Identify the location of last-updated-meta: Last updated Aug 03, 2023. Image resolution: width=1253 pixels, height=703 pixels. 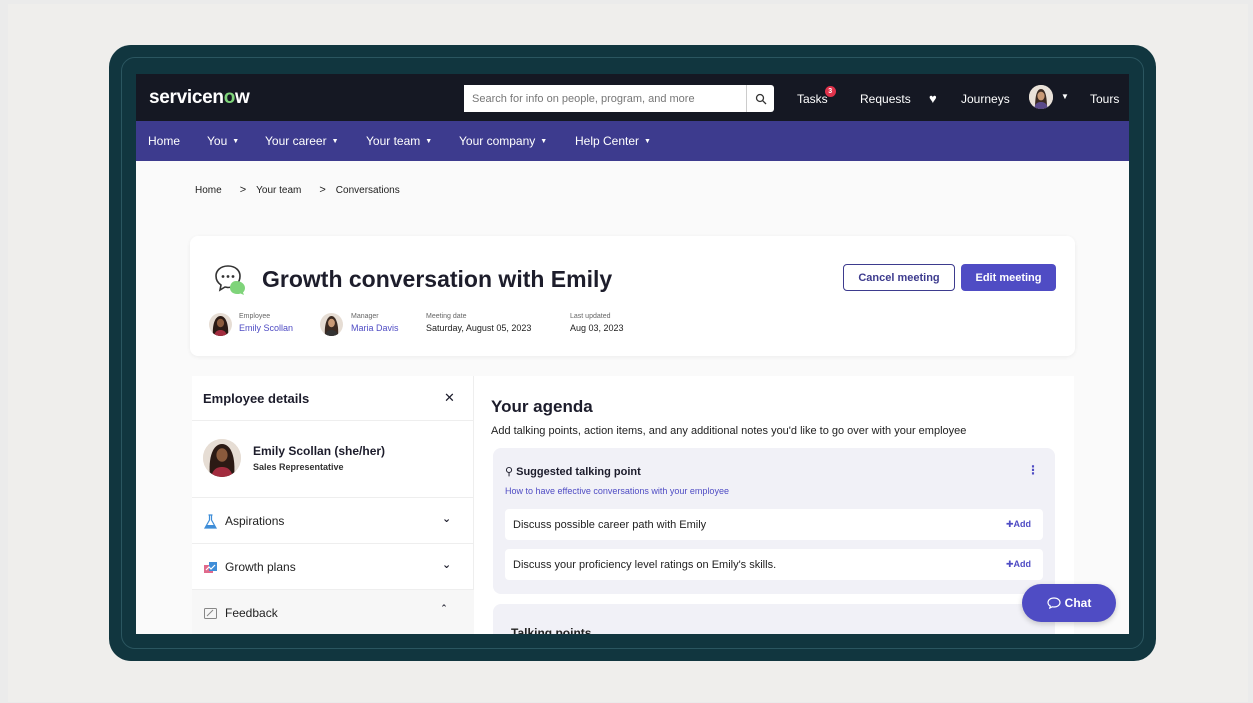
(597, 323).